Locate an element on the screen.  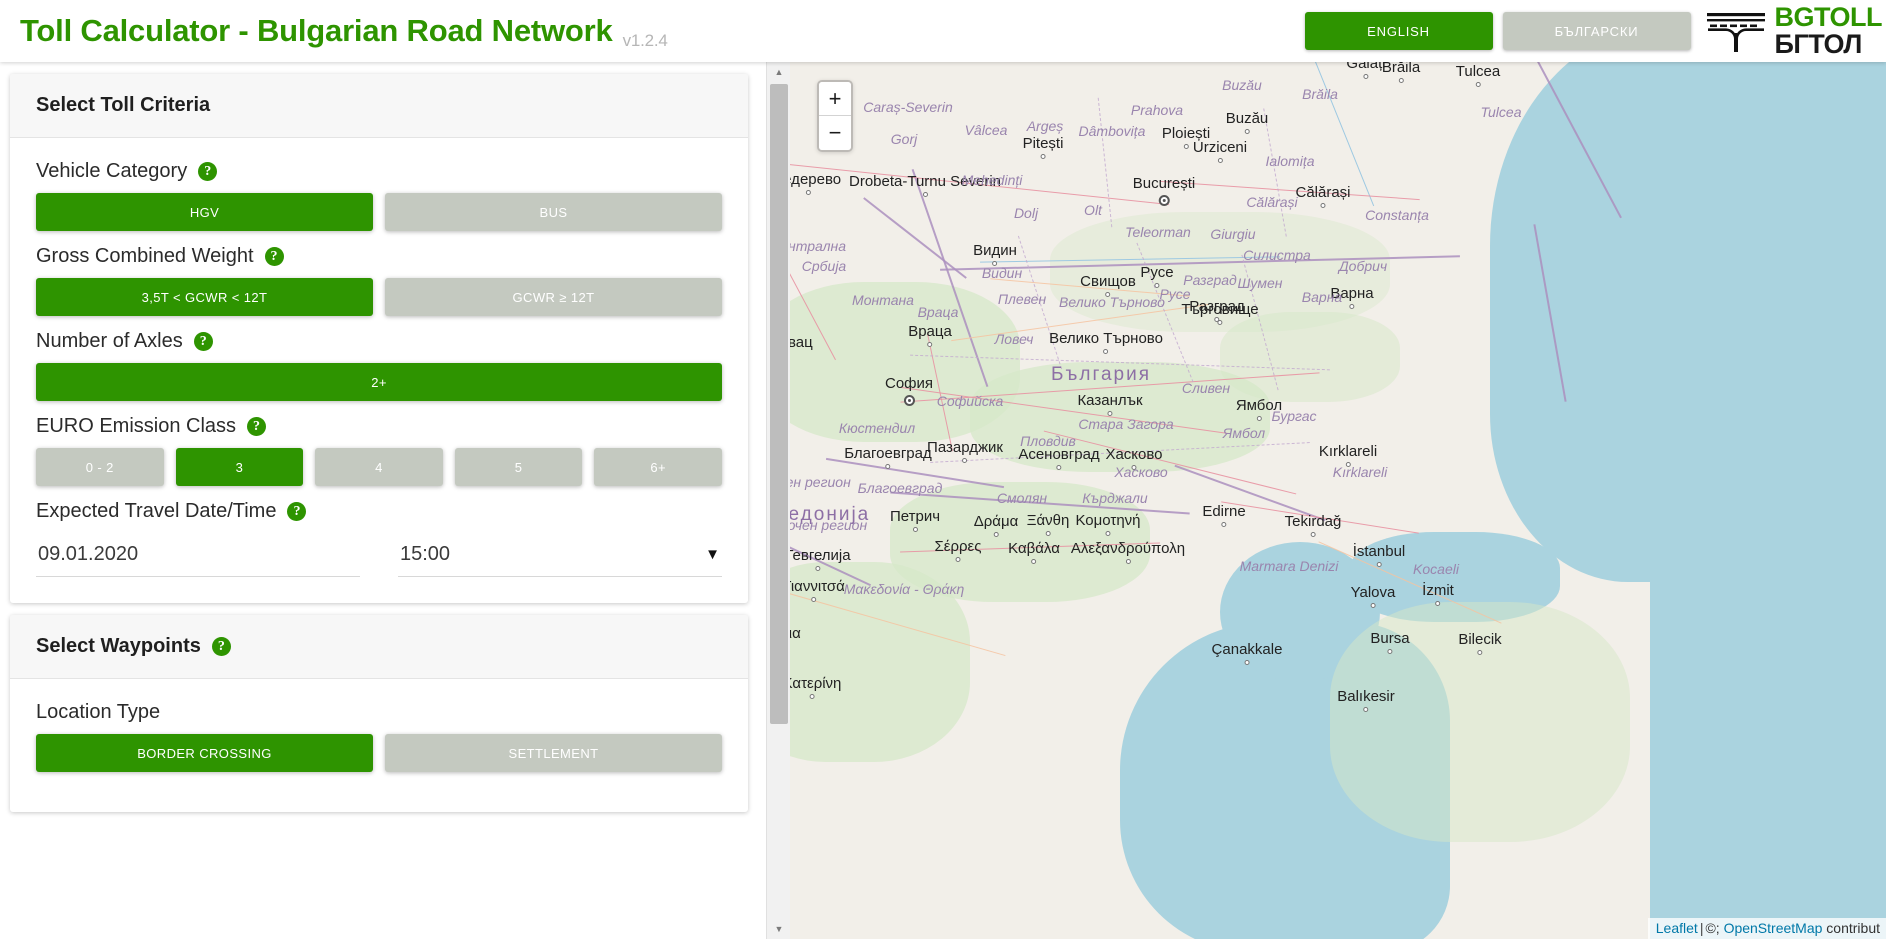
map-label-text: Видин is located at coordinates (995, 250).